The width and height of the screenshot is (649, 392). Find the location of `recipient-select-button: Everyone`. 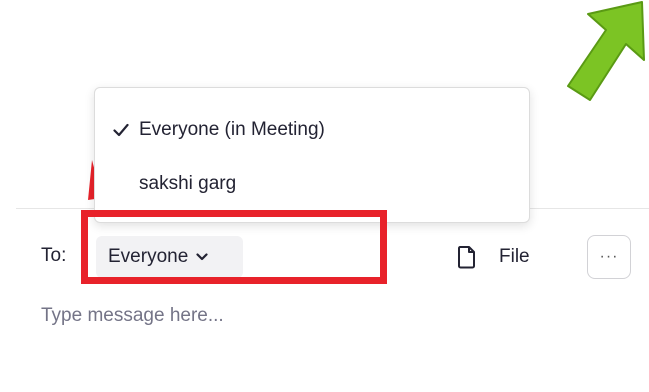

recipient-select-button: Everyone is located at coordinates (169, 257).